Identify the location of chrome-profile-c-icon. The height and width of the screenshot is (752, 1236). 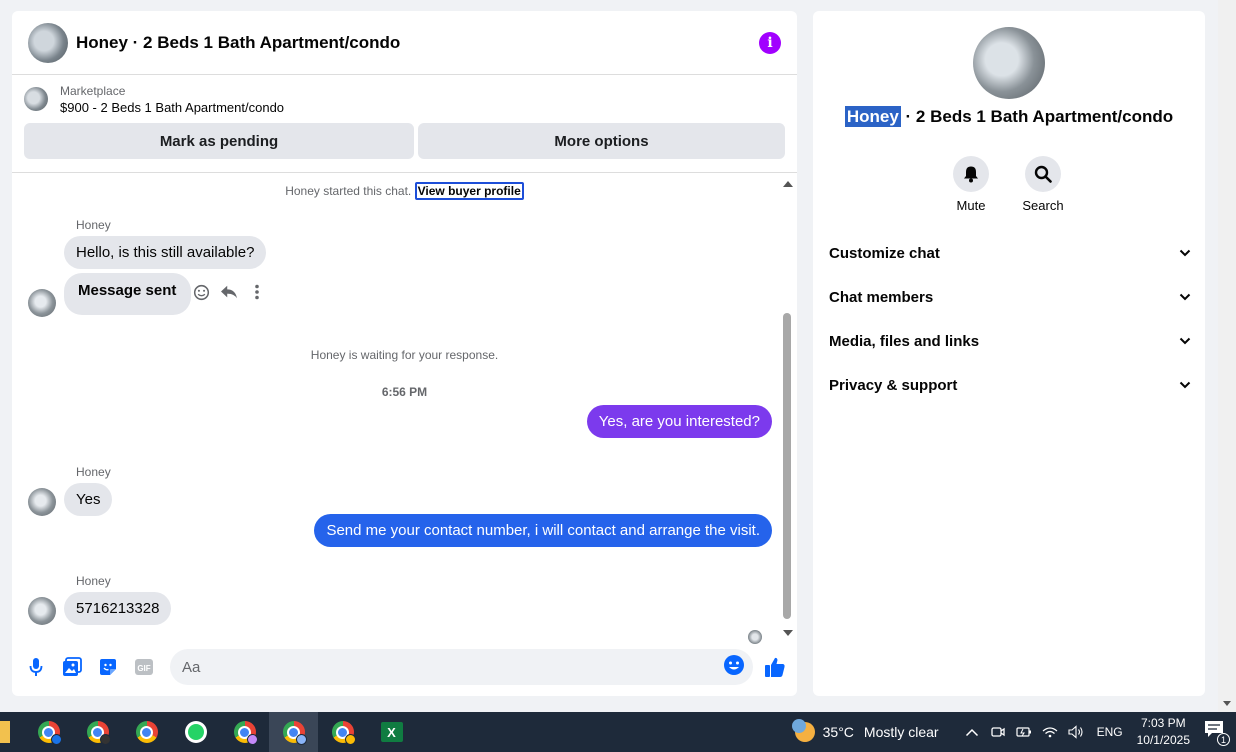
(244, 732).